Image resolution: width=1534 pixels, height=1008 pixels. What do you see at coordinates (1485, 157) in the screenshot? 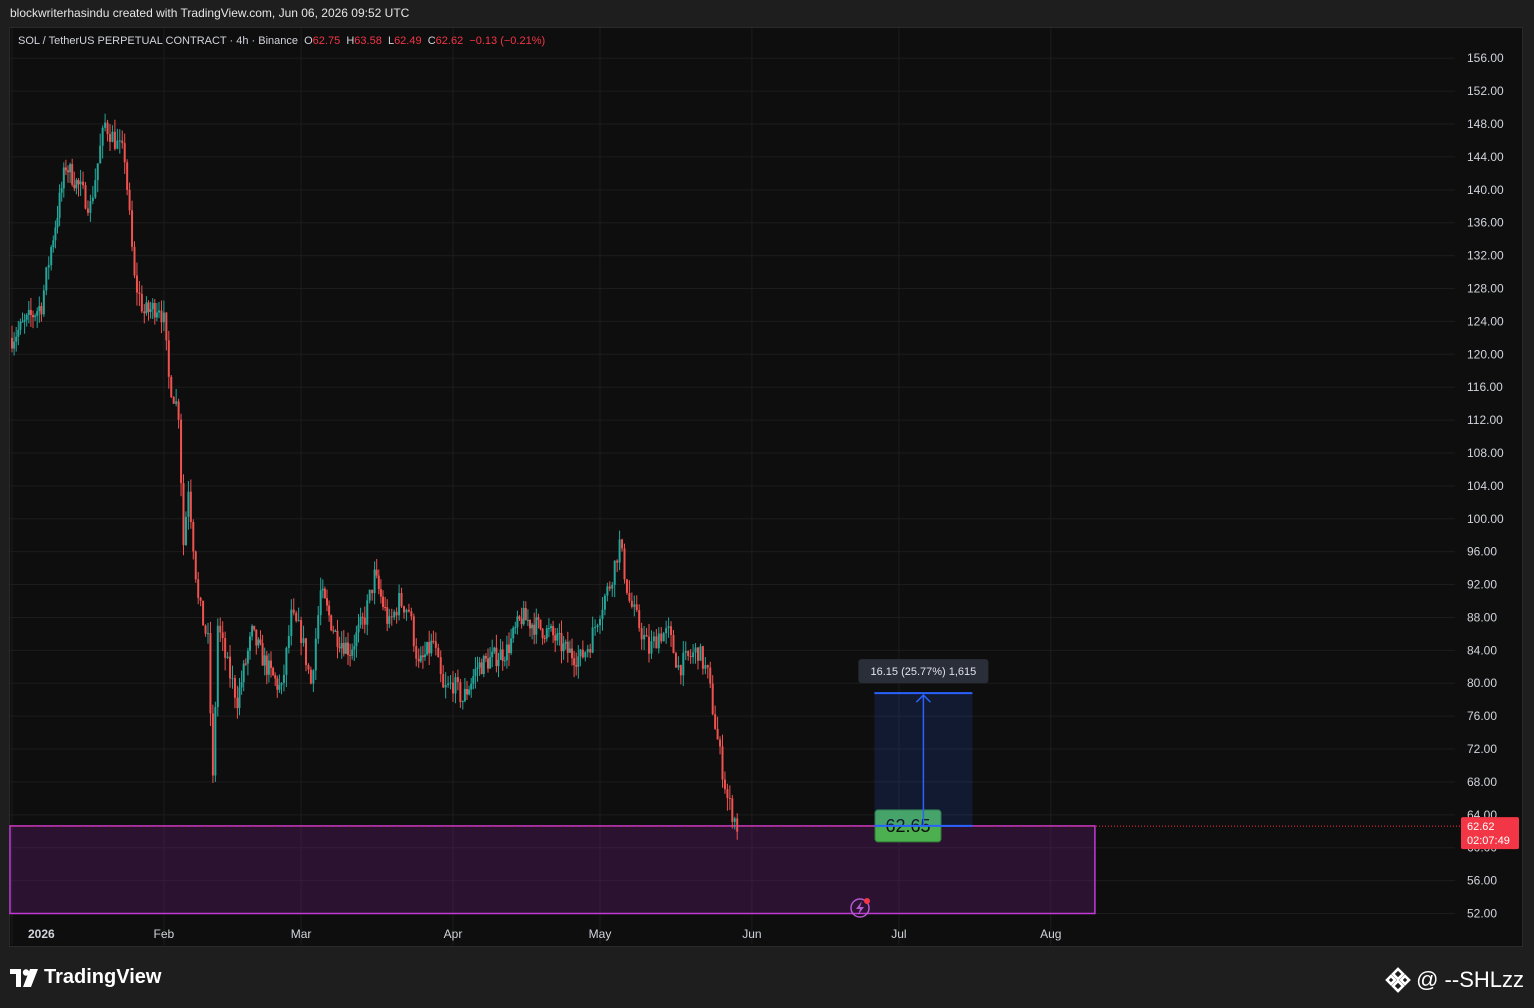
I see `y-tick-label: 144.00` at bounding box center [1485, 157].